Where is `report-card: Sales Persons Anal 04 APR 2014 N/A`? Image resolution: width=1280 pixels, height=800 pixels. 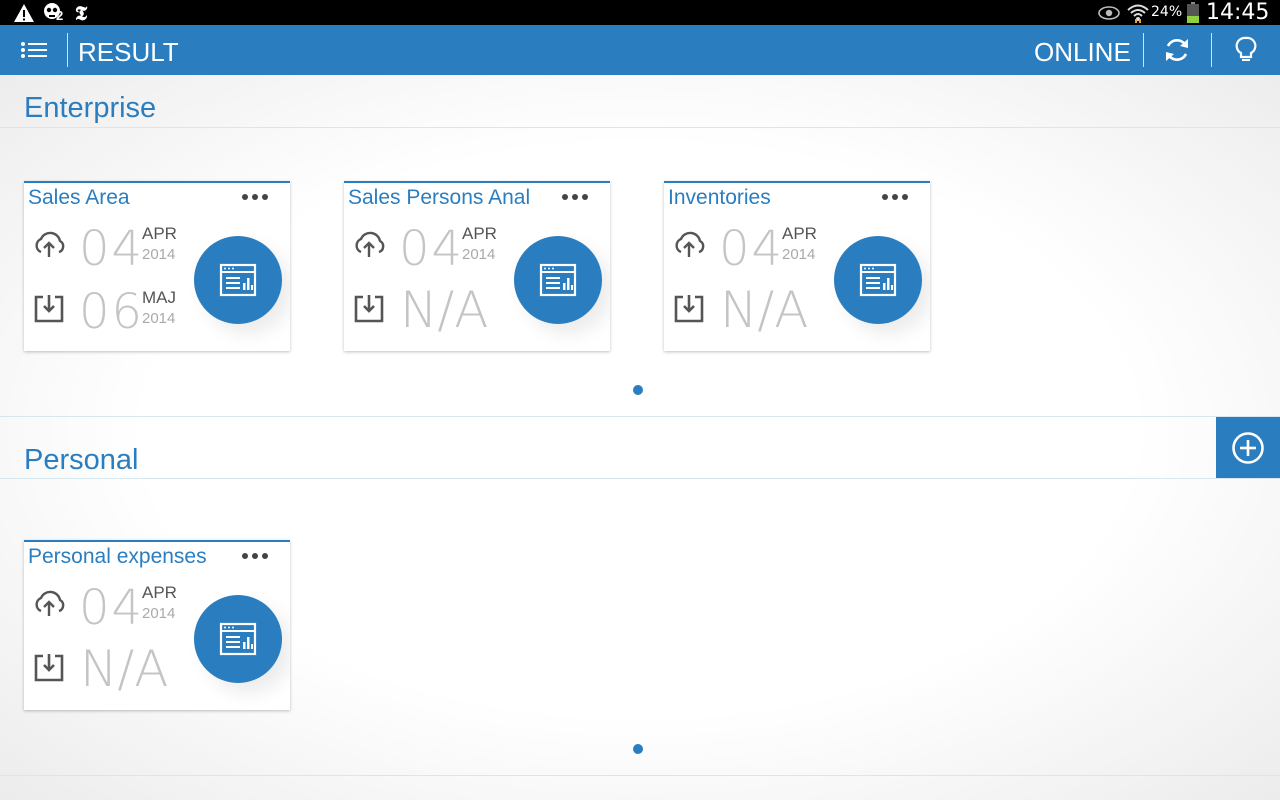
report-card: Sales Persons Anal 04 APR 2014 N/A is located at coordinates (477, 266).